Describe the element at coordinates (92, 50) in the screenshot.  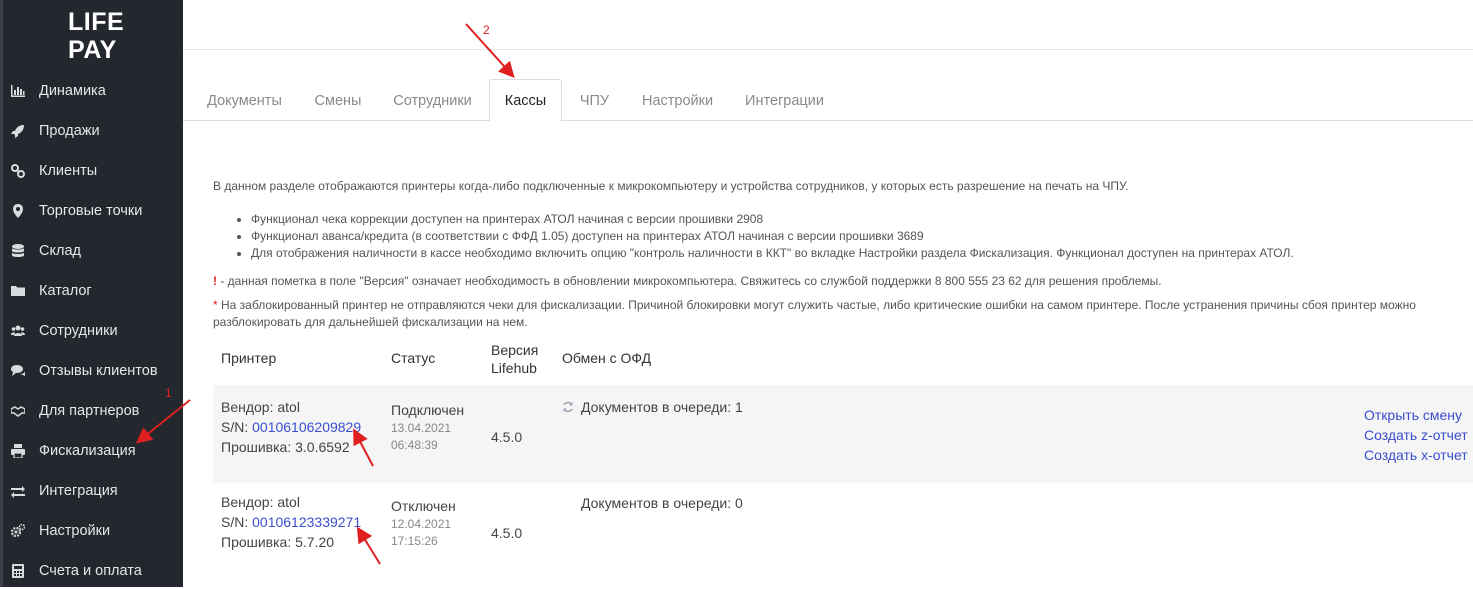
I see `logo-line-2: PAY` at that location.